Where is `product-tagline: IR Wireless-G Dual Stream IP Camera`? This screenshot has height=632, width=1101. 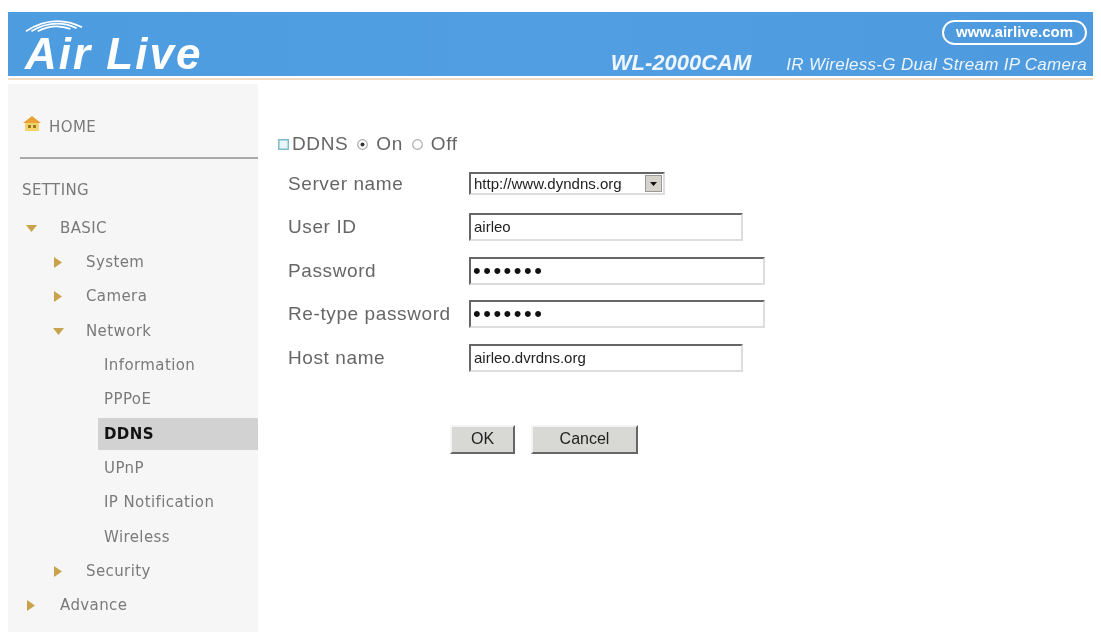
product-tagline: IR Wireless-G Dual Stream IP Camera is located at coordinates (936, 64).